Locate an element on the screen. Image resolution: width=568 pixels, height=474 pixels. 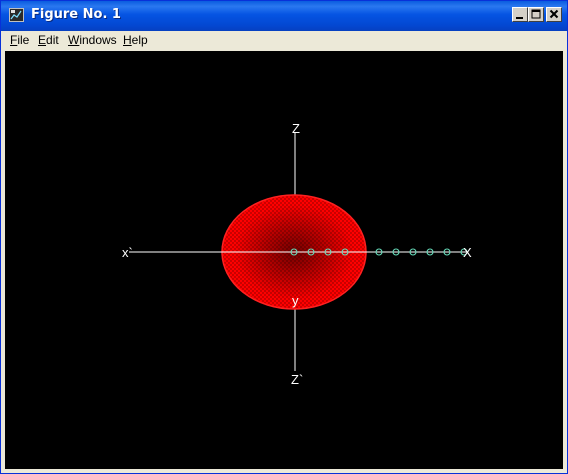
z-bottom-label: Z` is located at coordinates (297, 379).